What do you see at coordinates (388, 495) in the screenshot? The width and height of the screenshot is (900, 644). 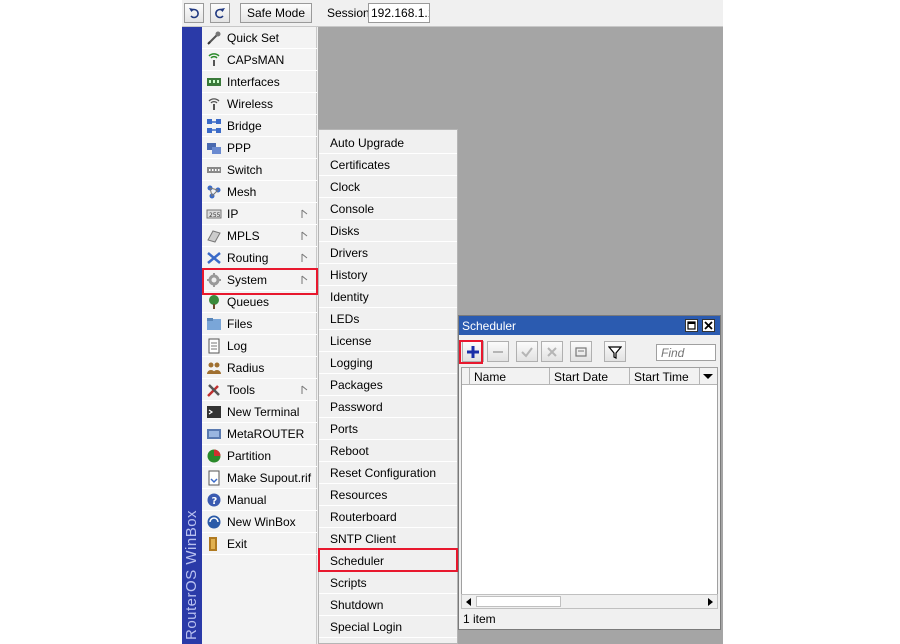 I see `submenu-item-resources: Resources` at bounding box center [388, 495].